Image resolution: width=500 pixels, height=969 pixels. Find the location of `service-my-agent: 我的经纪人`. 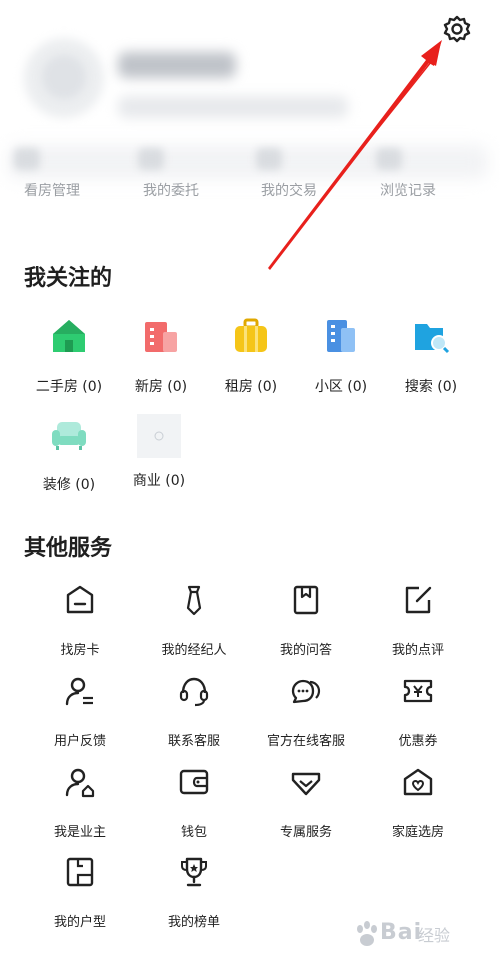

service-my-agent: 我的经纪人 is located at coordinates (194, 624).